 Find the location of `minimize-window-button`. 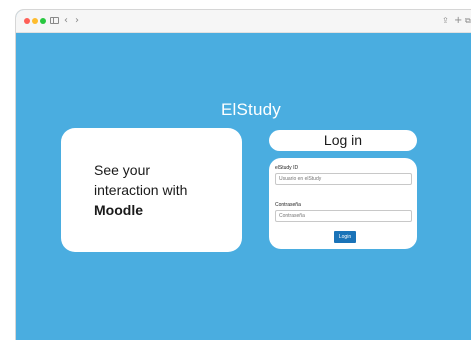

minimize-window-button is located at coordinates (35, 21).